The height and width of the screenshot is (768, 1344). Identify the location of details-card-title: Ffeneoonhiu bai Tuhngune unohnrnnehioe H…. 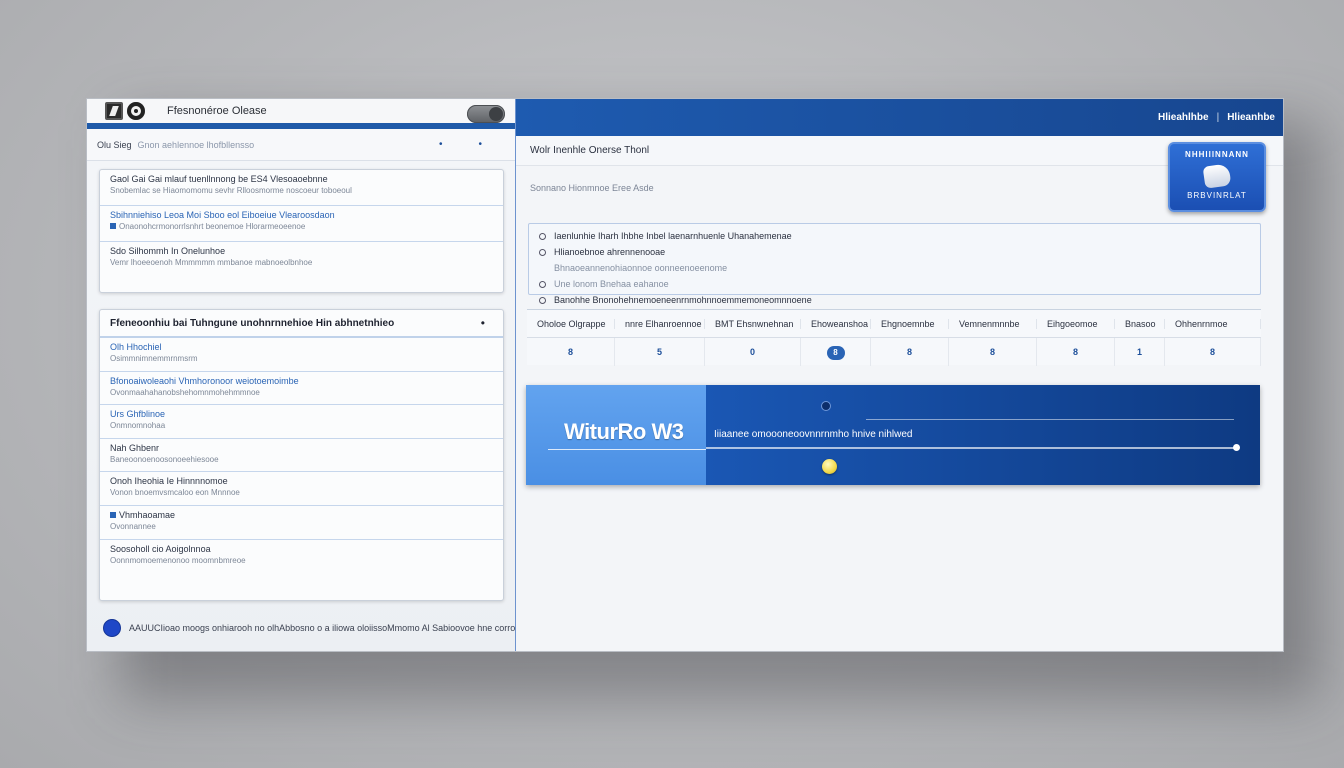
(252, 323).